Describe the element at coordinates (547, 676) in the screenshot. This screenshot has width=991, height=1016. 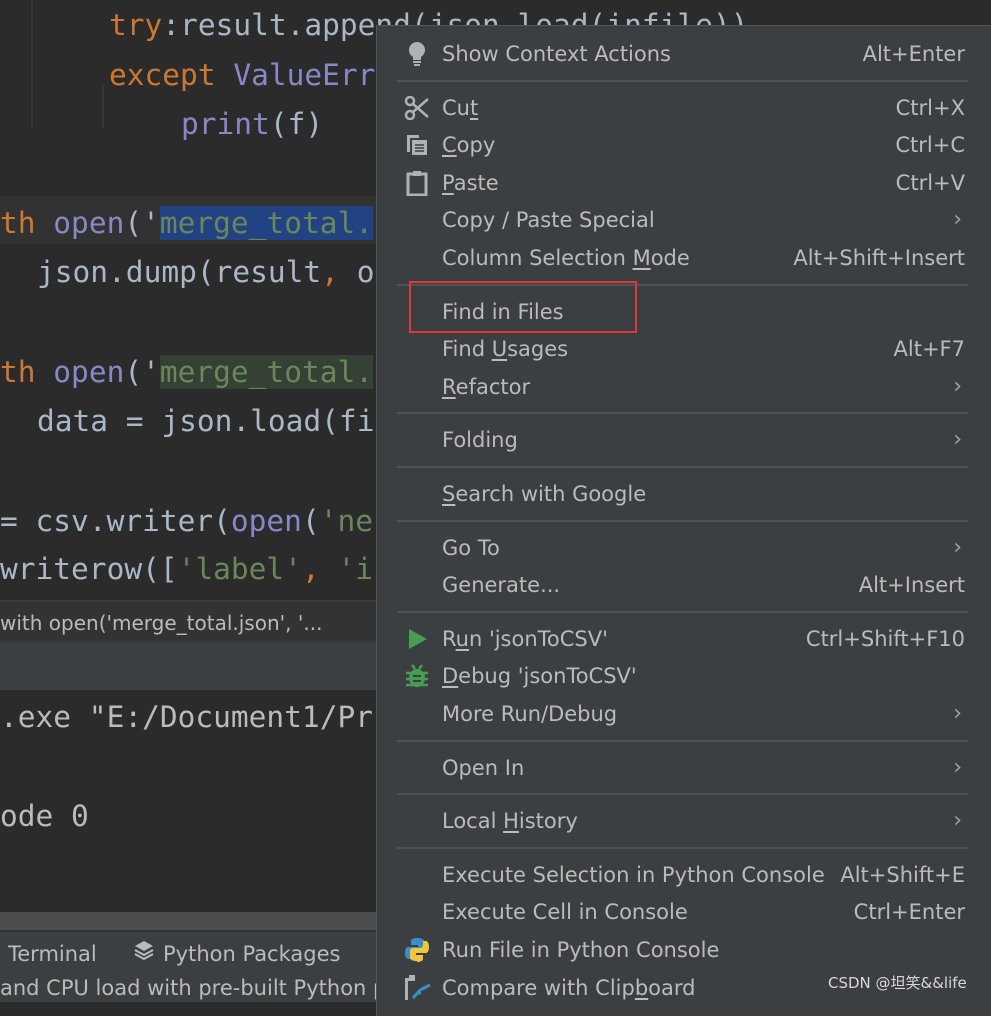
I see `label-part: ebug 'jsonToCSV'` at that location.